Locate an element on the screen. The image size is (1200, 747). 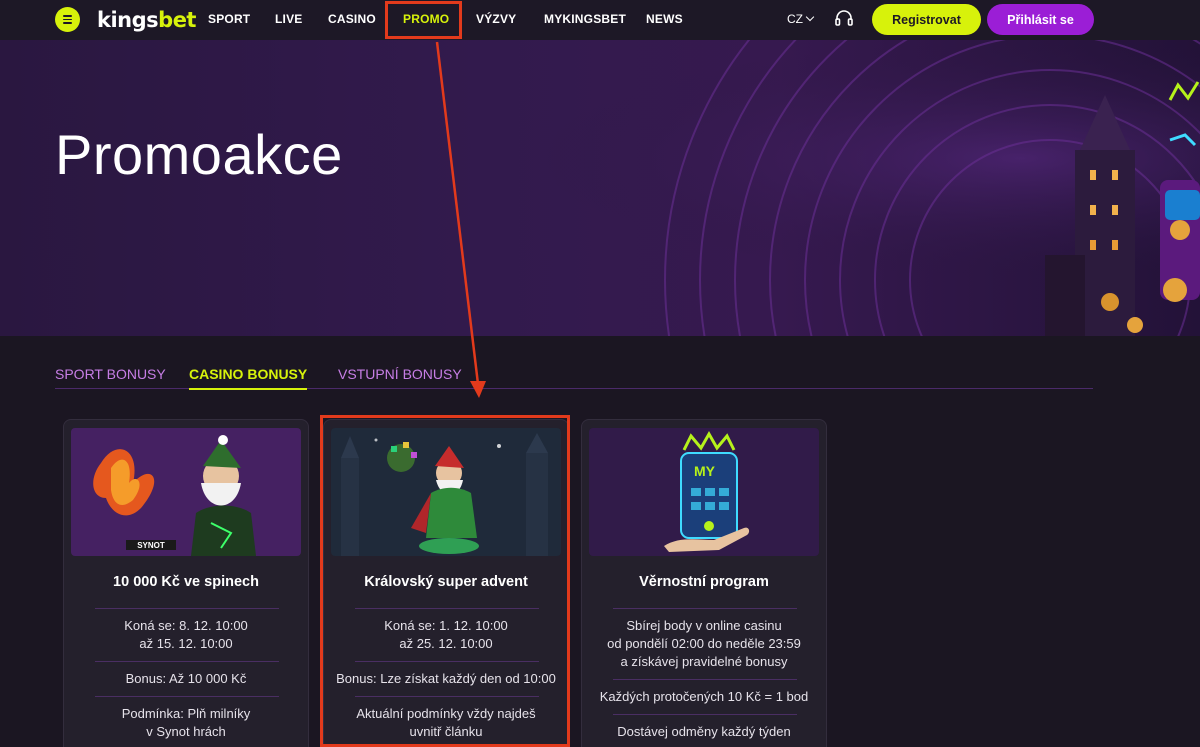
headset-support-icon is located at coordinates (844, 19).